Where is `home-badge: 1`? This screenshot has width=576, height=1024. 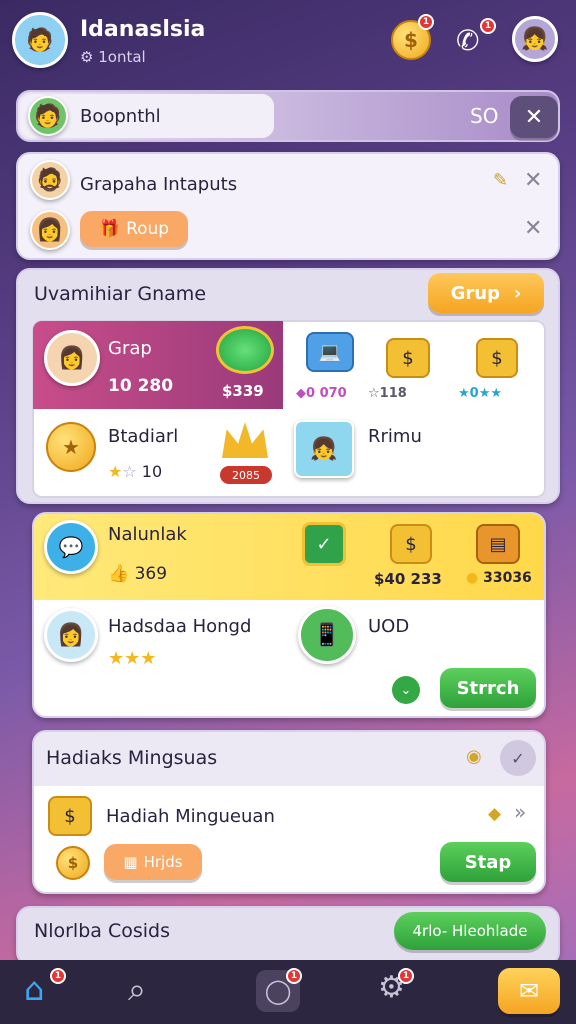
home-badge: 1 is located at coordinates (58, 976).